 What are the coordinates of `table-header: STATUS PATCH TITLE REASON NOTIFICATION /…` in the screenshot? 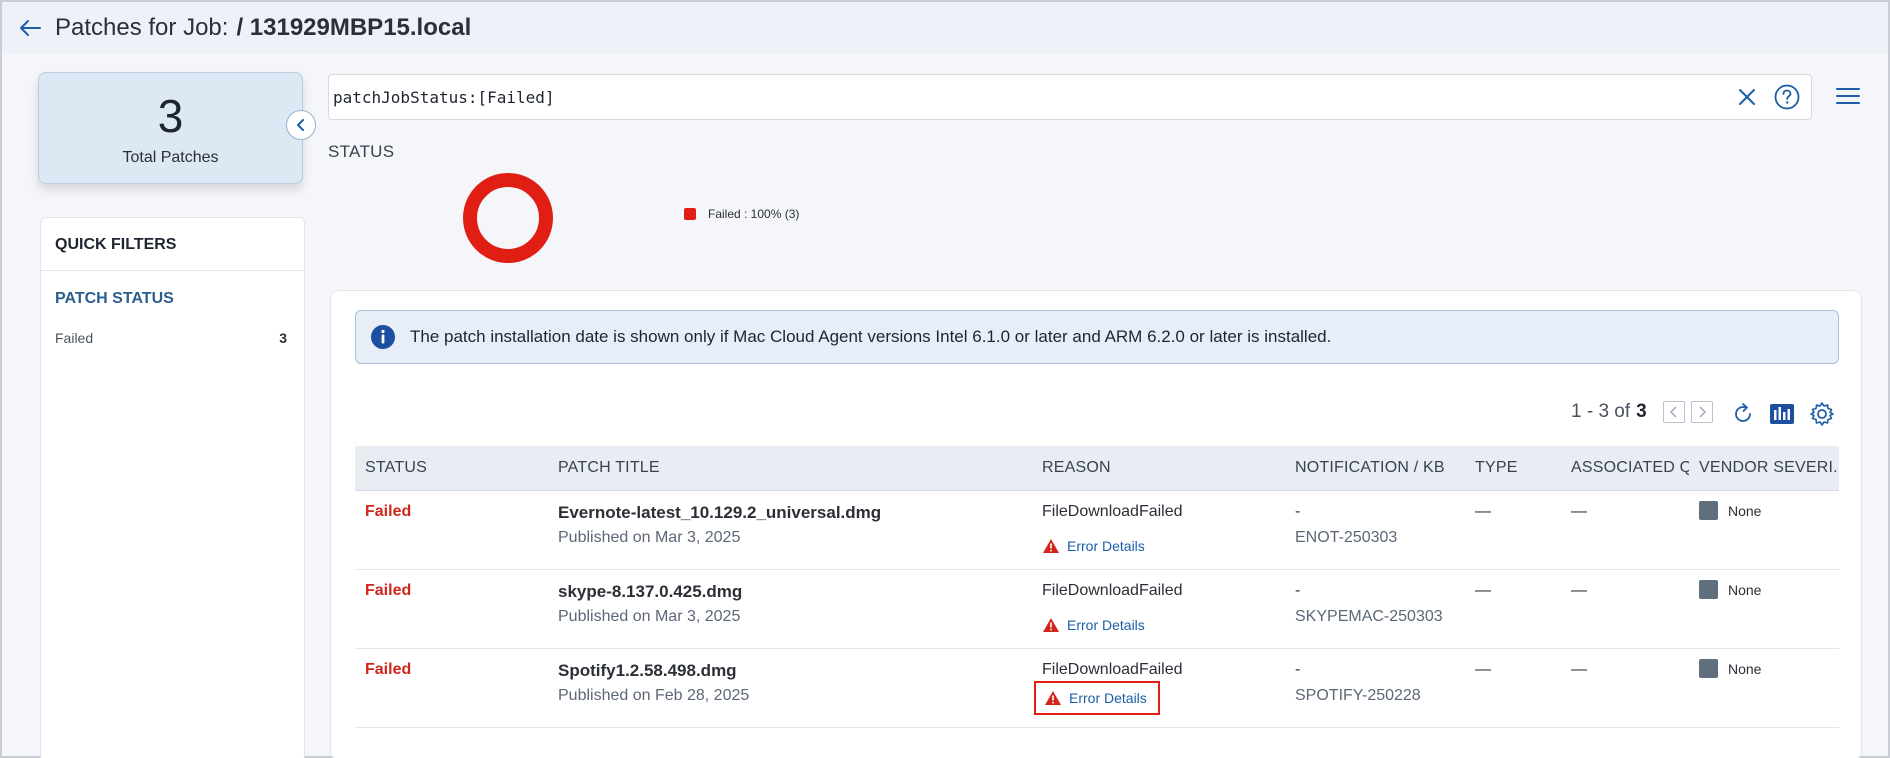 It's located at (1097, 468).